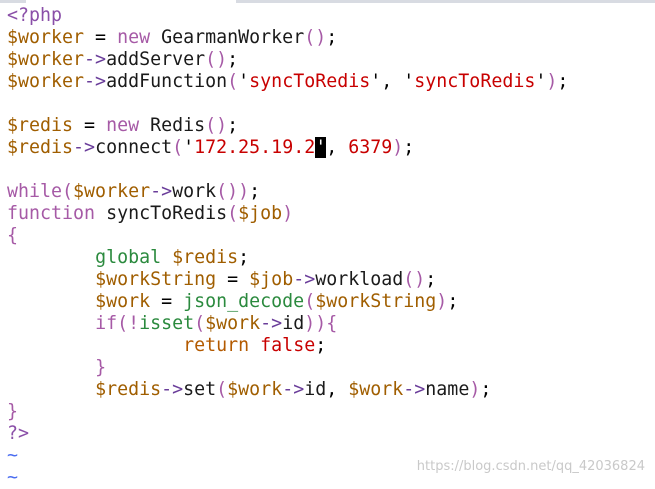 The image size is (655, 489). What do you see at coordinates (331, 346) in the screenshot?
I see `code-line: return false;` at bounding box center [331, 346].